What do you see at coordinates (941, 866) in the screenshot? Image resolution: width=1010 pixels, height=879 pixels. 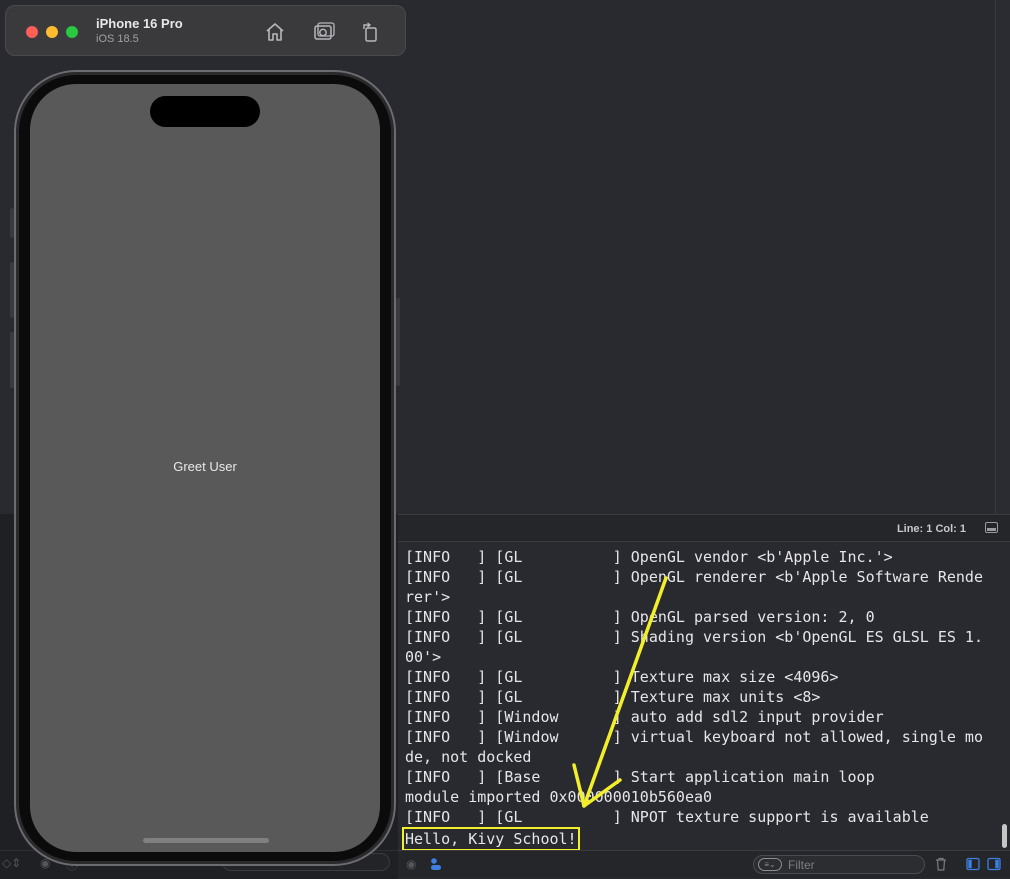 I see `trash-icon` at bounding box center [941, 866].